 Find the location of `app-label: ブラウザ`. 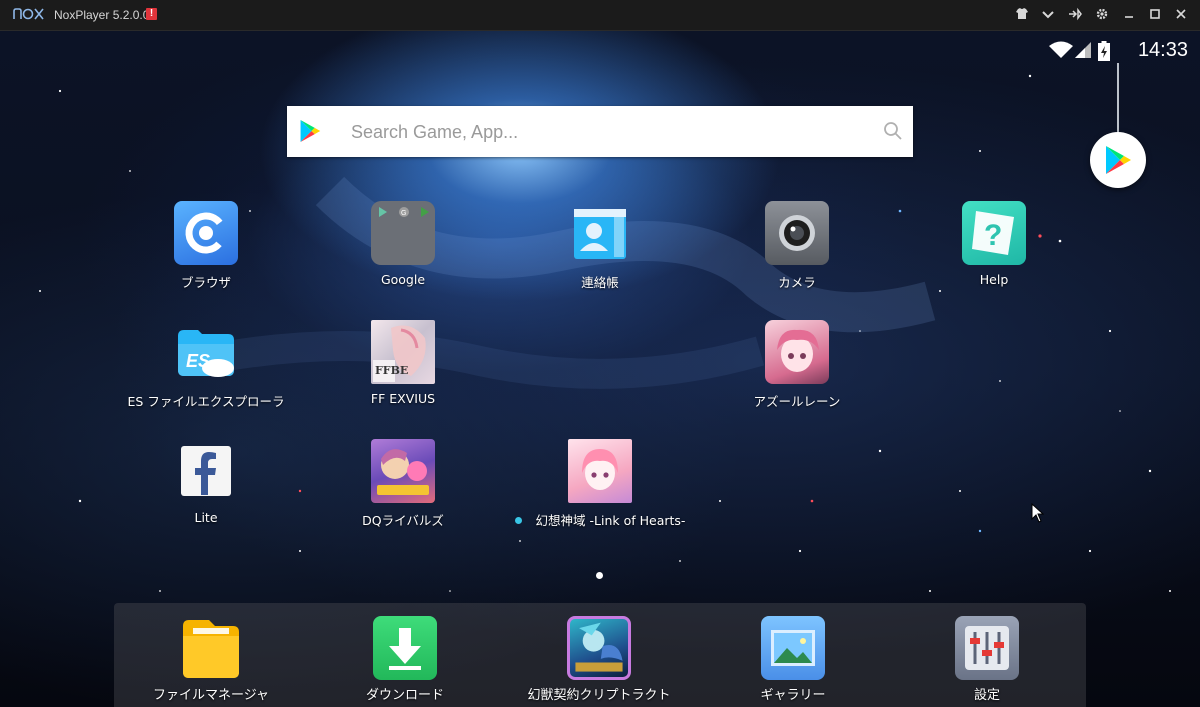

app-label: ブラウザ is located at coordinates (205, 282).